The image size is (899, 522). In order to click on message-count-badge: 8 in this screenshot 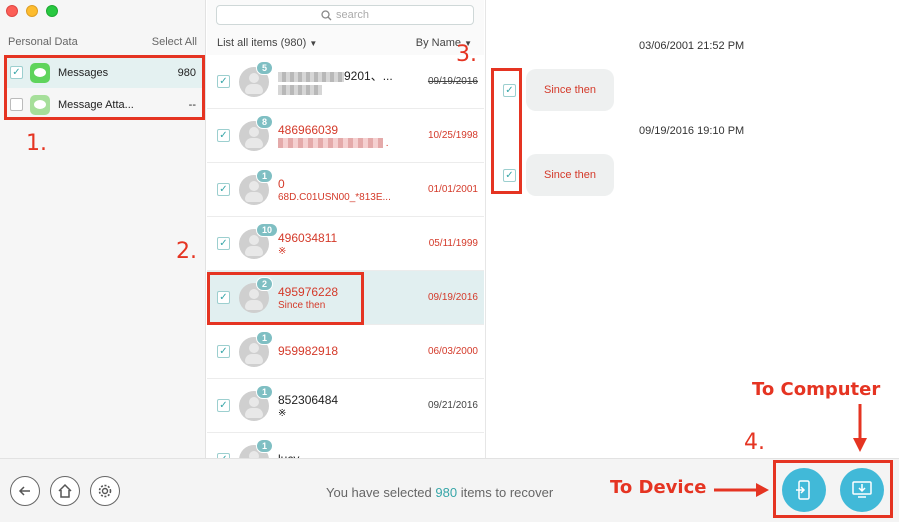, I will do `click(265, 121)`.